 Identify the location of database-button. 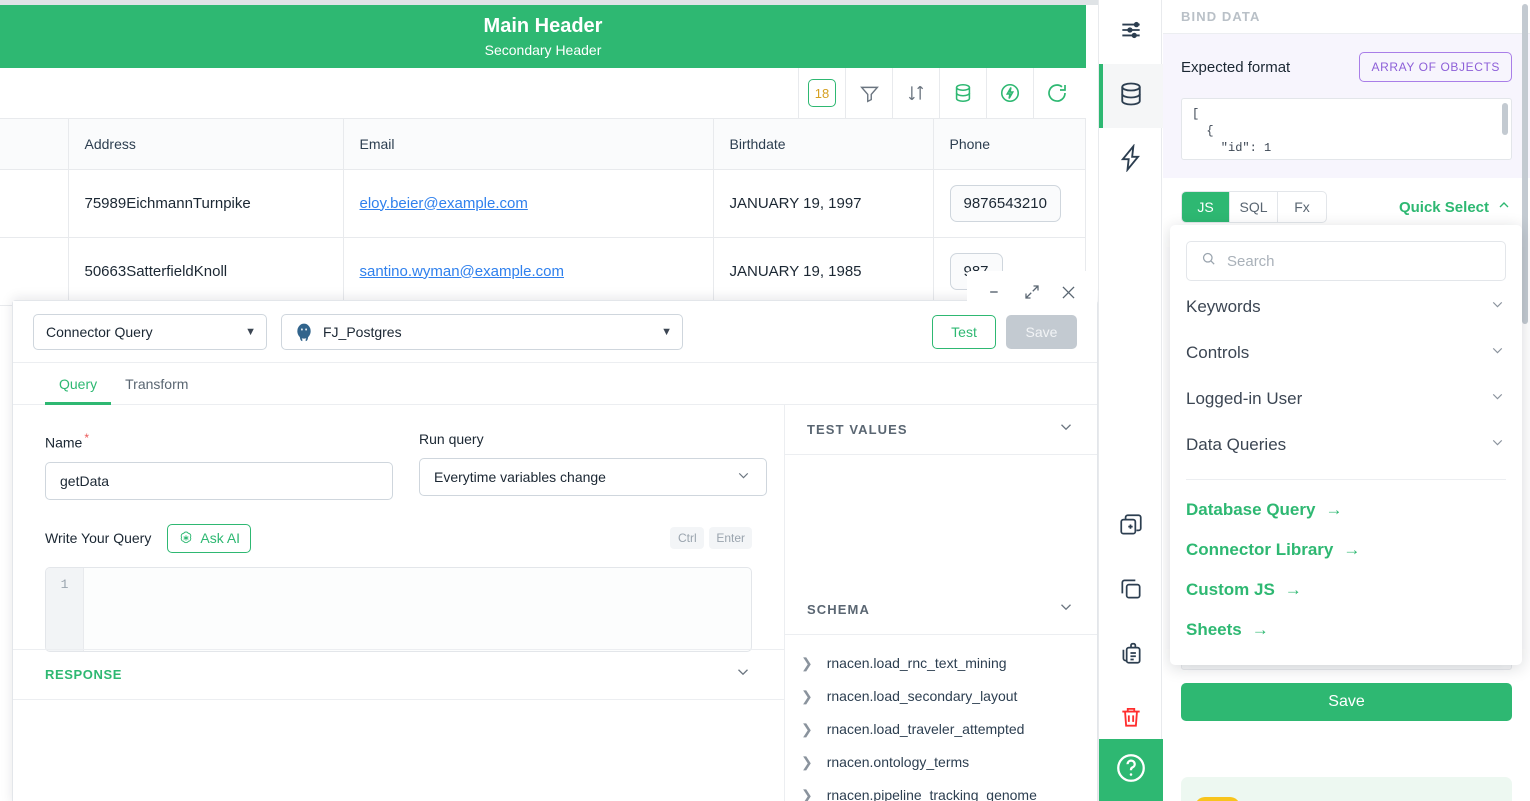
(962, 93).